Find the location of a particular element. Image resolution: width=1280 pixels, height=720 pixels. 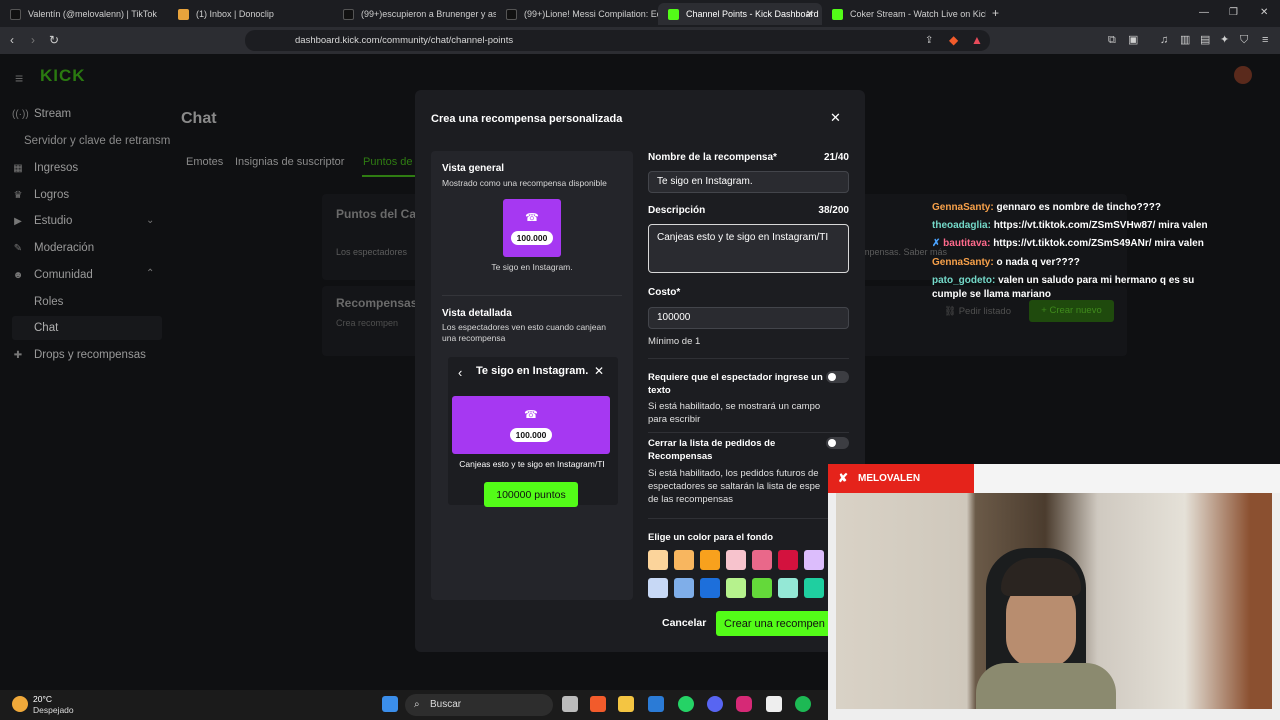

browser-tab: (1) Inbox | Donoclip is located at coordinates (250, 14).